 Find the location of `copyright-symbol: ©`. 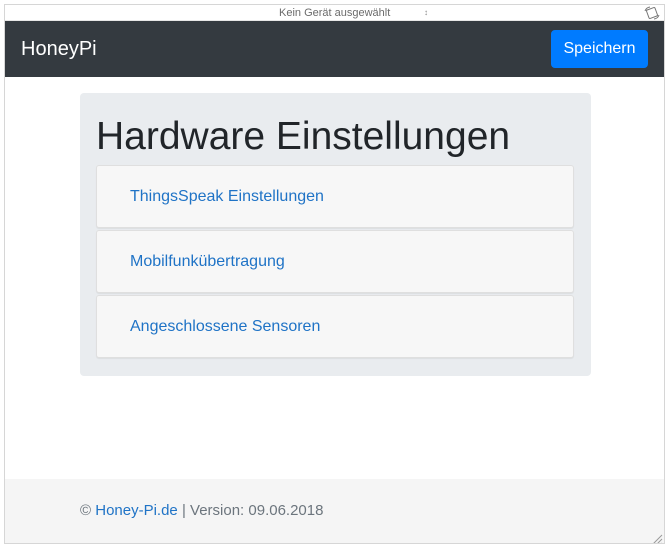

copyright-symbol: © is located at coordinates (86, 510).